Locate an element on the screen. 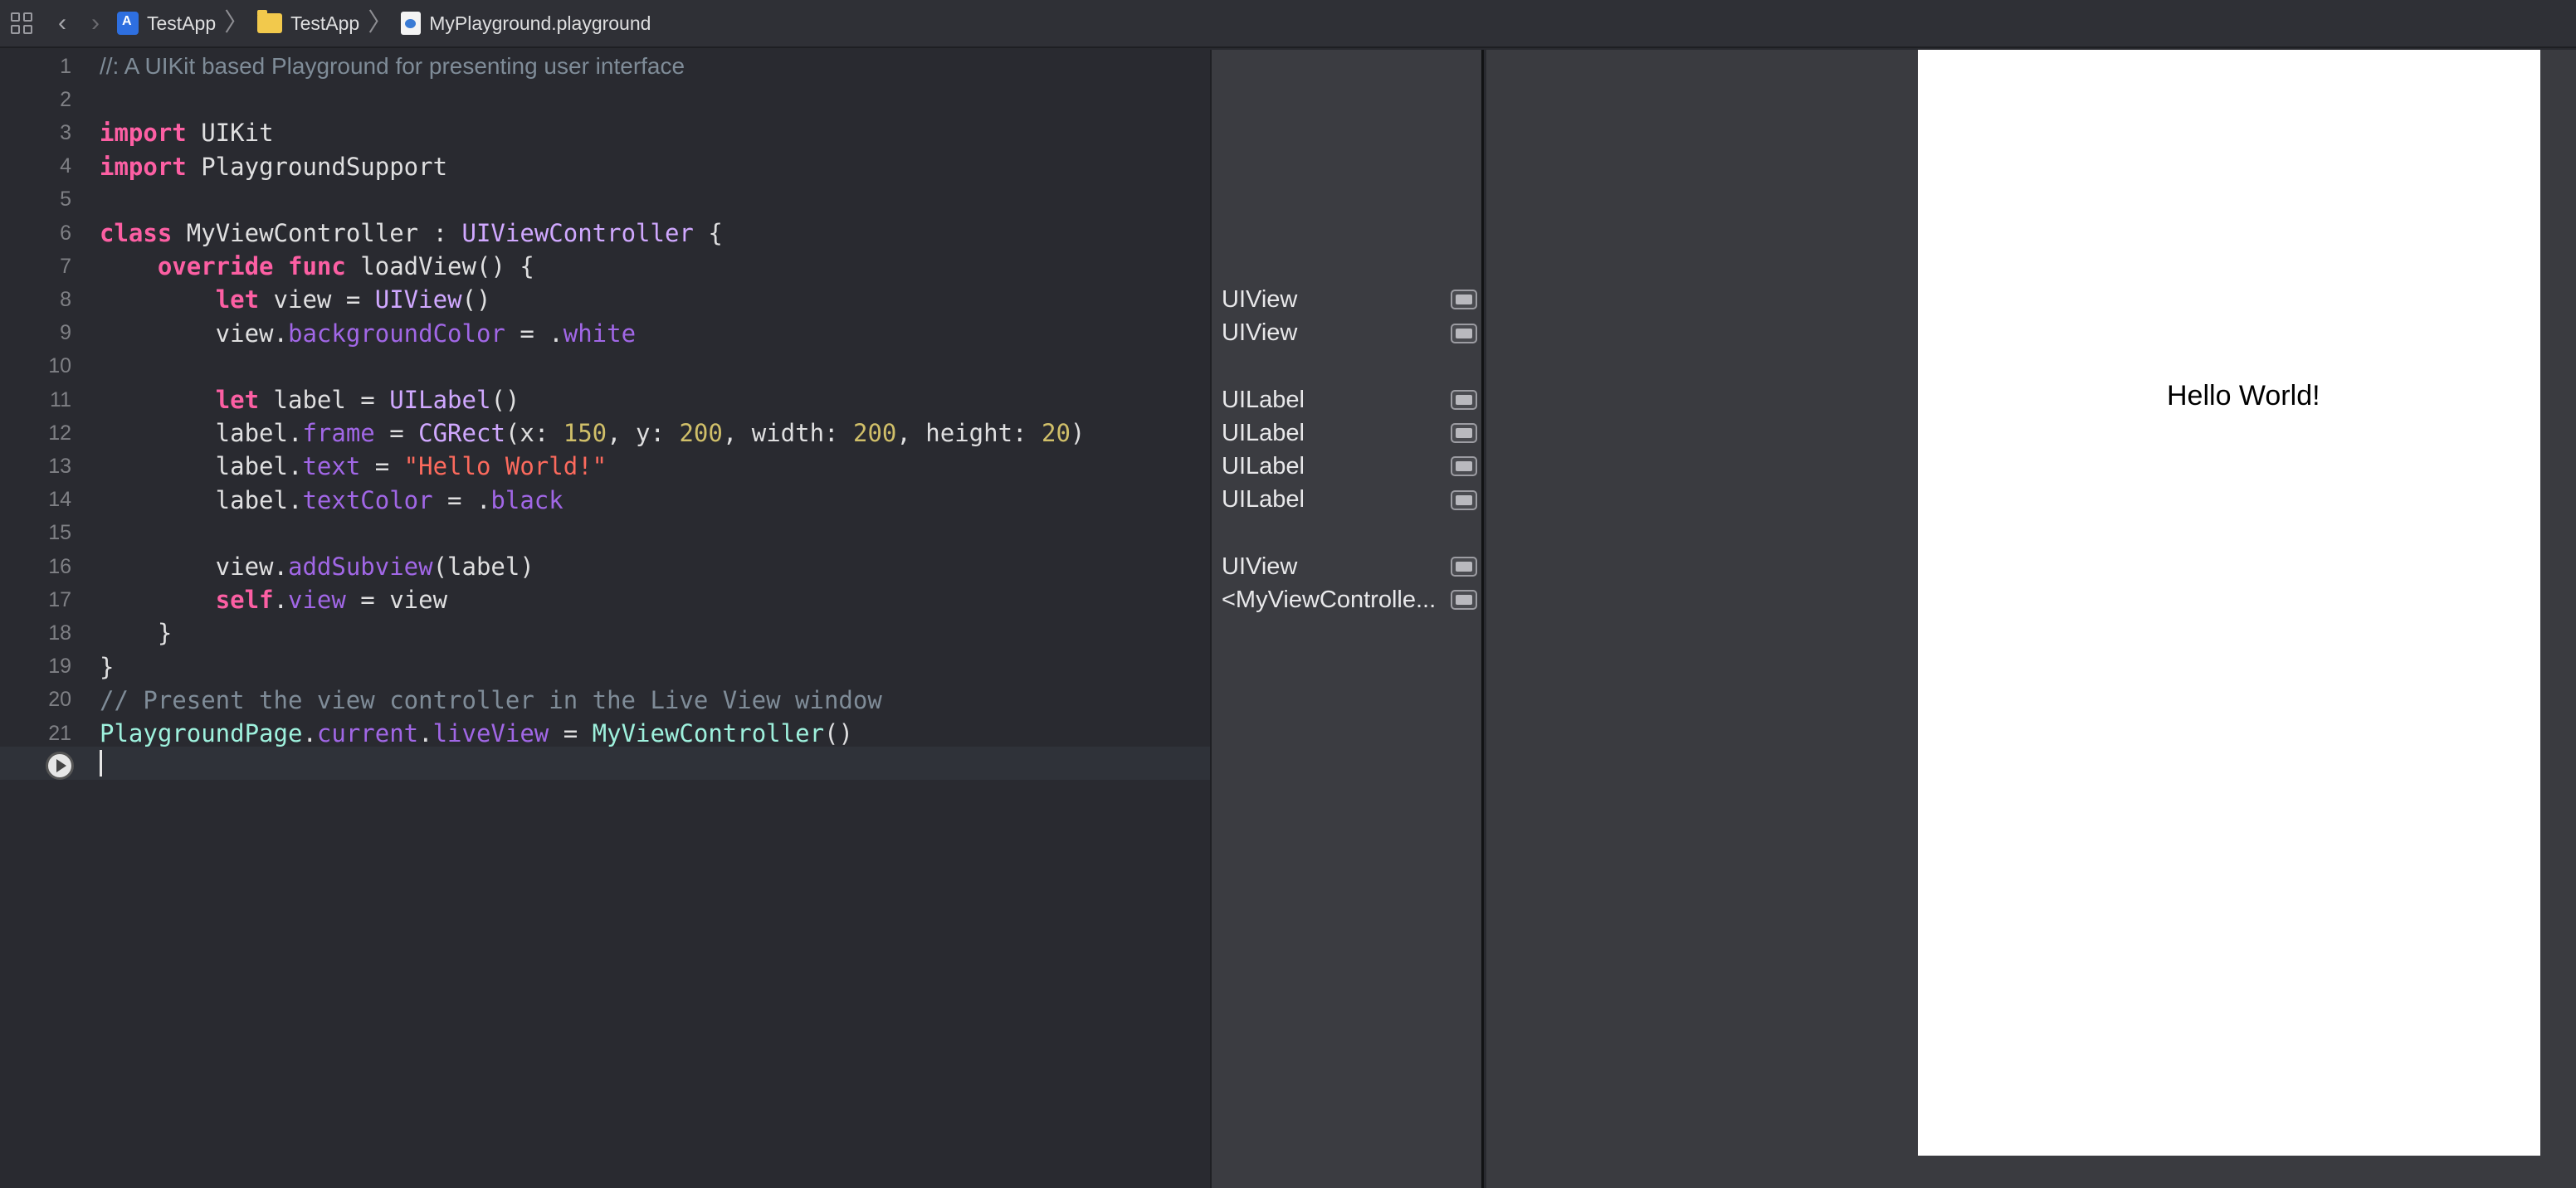 This screenshot has width=2576, height=1188. code-line: 8 let view = UIView() is located at coordinates (605, 299).